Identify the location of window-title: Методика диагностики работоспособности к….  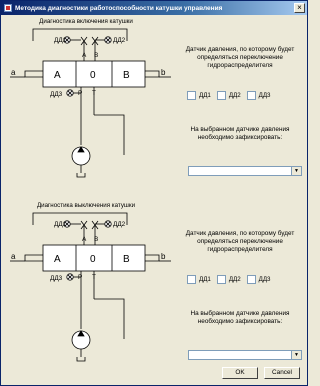
(119, 8).